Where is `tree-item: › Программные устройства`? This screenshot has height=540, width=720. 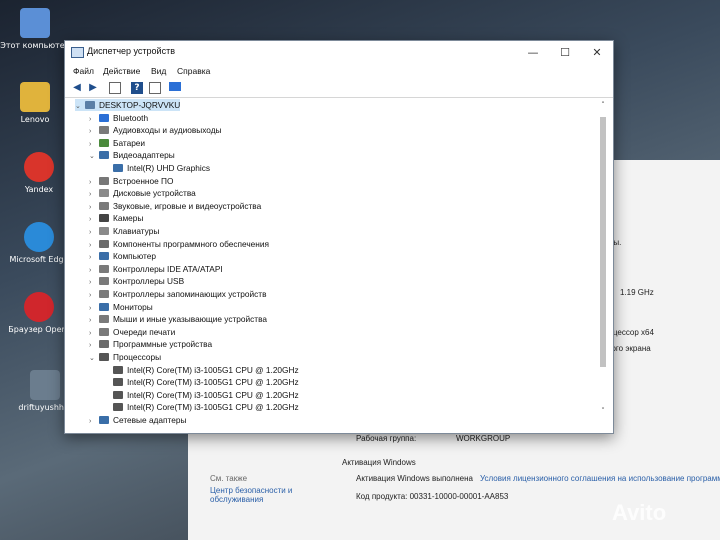 tree-item: › Программные устройства is located at coordinates (150, 344).